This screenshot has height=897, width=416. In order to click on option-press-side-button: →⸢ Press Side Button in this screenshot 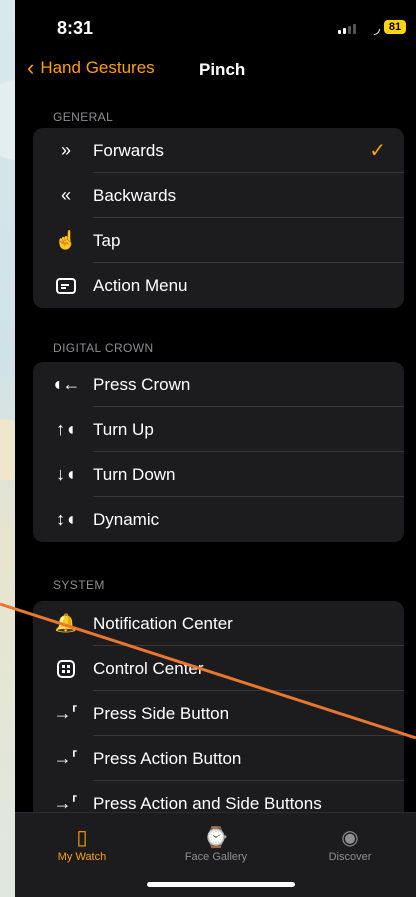, I will do `click(218, 713)`.